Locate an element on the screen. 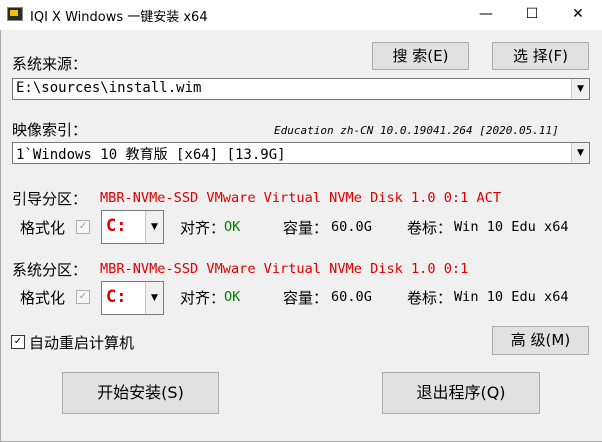 This screenshot has height=442, width=602. close-button: ✕ is located at coordinates (578, 15).